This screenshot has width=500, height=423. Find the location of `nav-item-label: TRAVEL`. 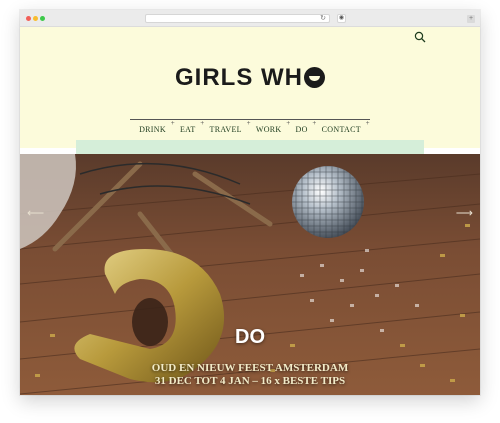

nav-item-label: TRAVEL is located at coordinates (225, 129).